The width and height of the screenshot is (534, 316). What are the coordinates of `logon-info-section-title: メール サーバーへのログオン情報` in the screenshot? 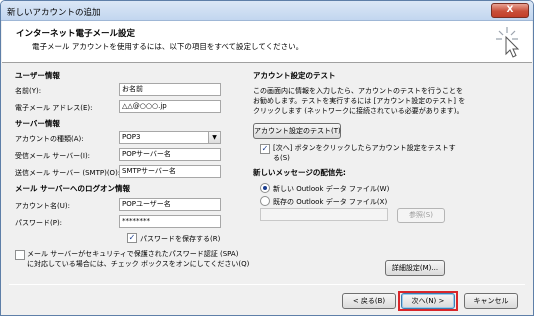 It's located at (73, 188).